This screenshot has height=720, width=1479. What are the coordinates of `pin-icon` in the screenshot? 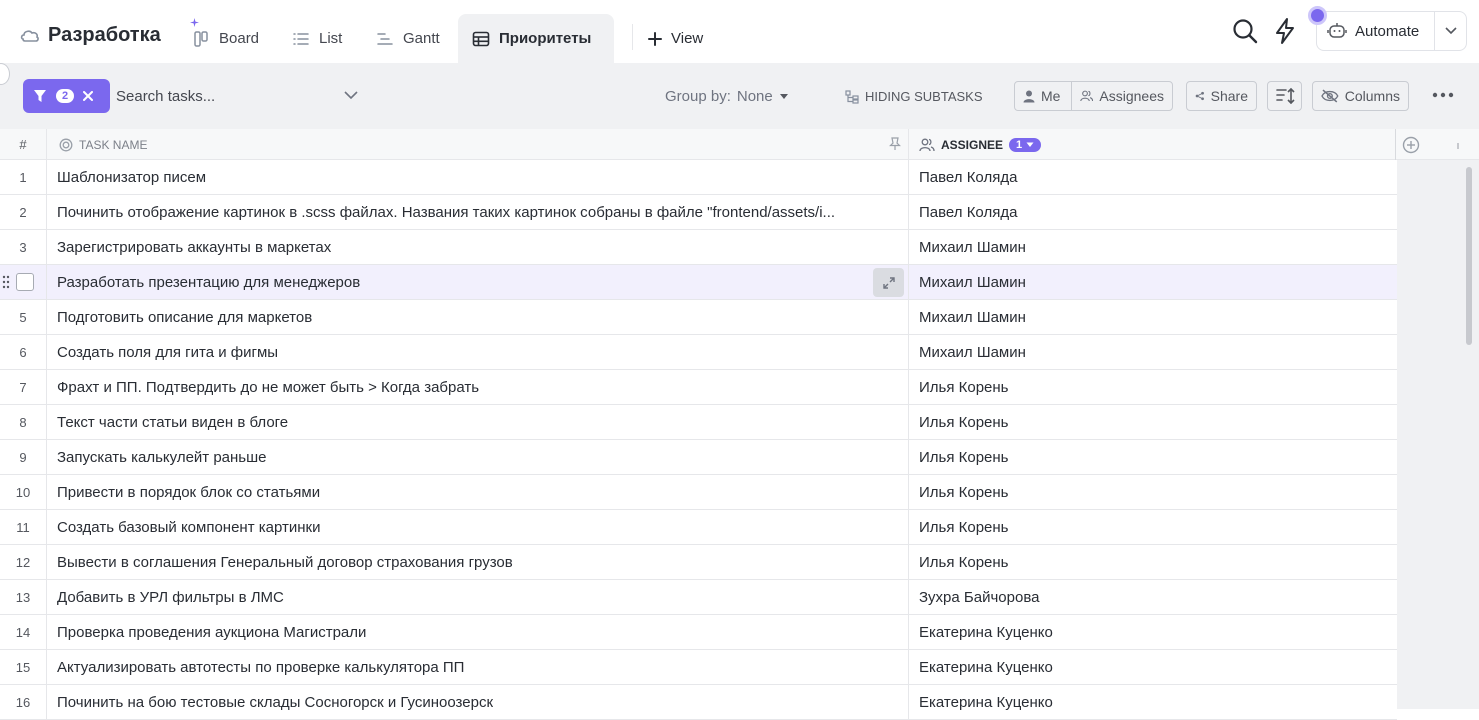 It's located at (895, 144).